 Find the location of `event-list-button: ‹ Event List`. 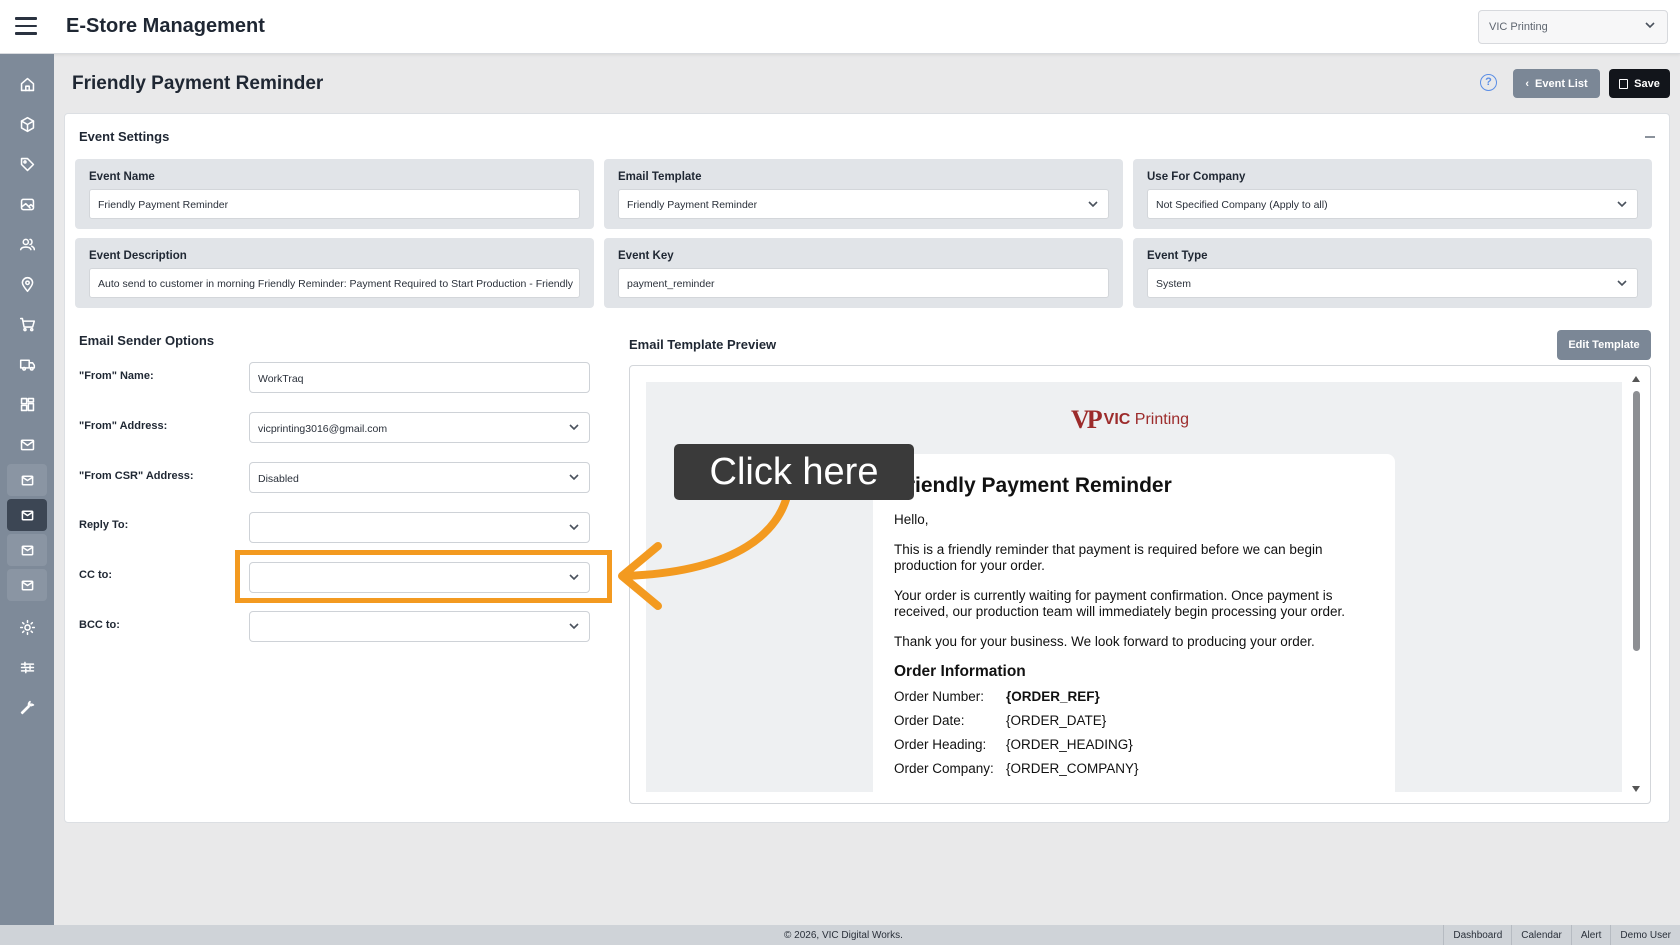

event-list-button: ‹ Event List is located at coordinates (1556, 83).